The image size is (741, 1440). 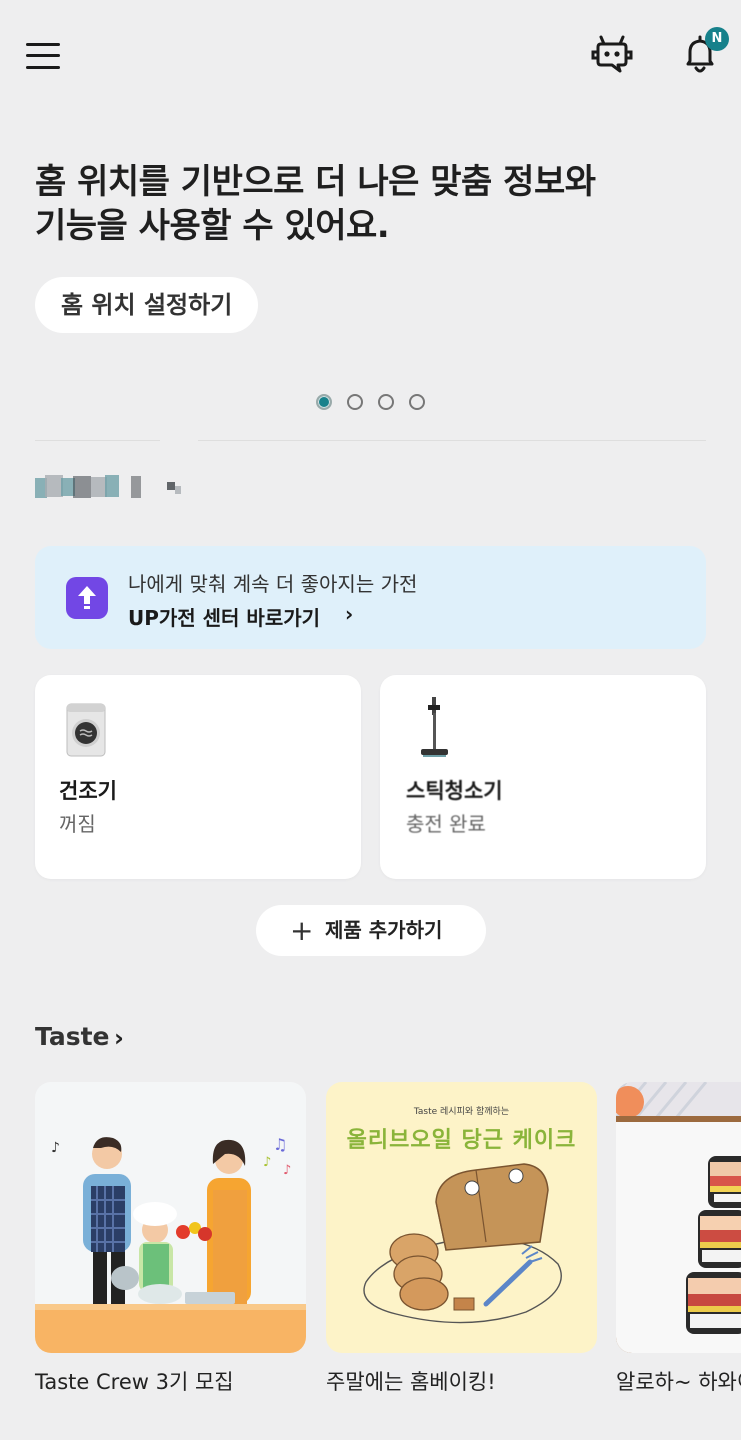 What do you see at coordinates (702, 53) in the screenshot?
I see `notification-bell-icon: N` at bounding box center [702, 53].